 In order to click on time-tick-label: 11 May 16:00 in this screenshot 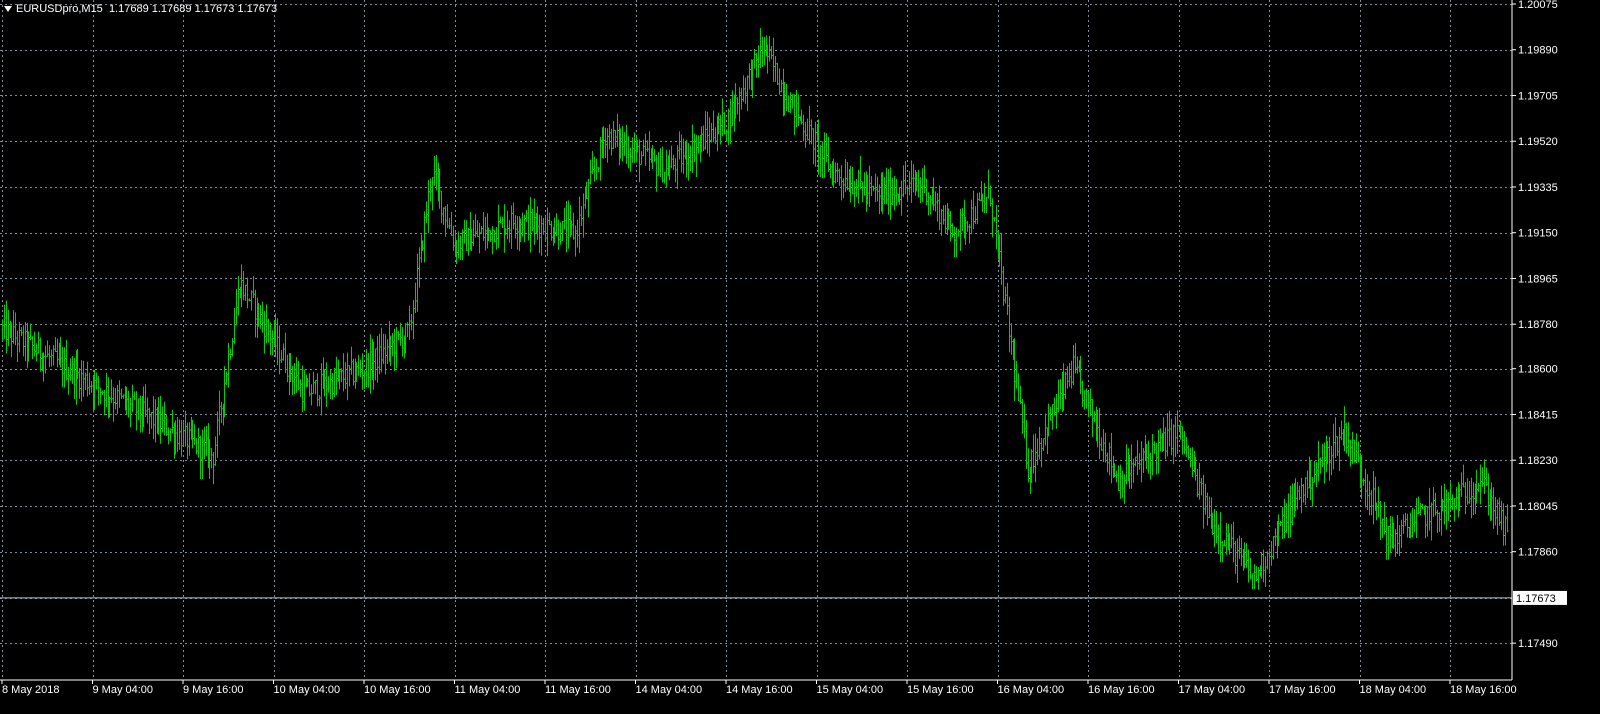, I will do `click(578, 690)`.